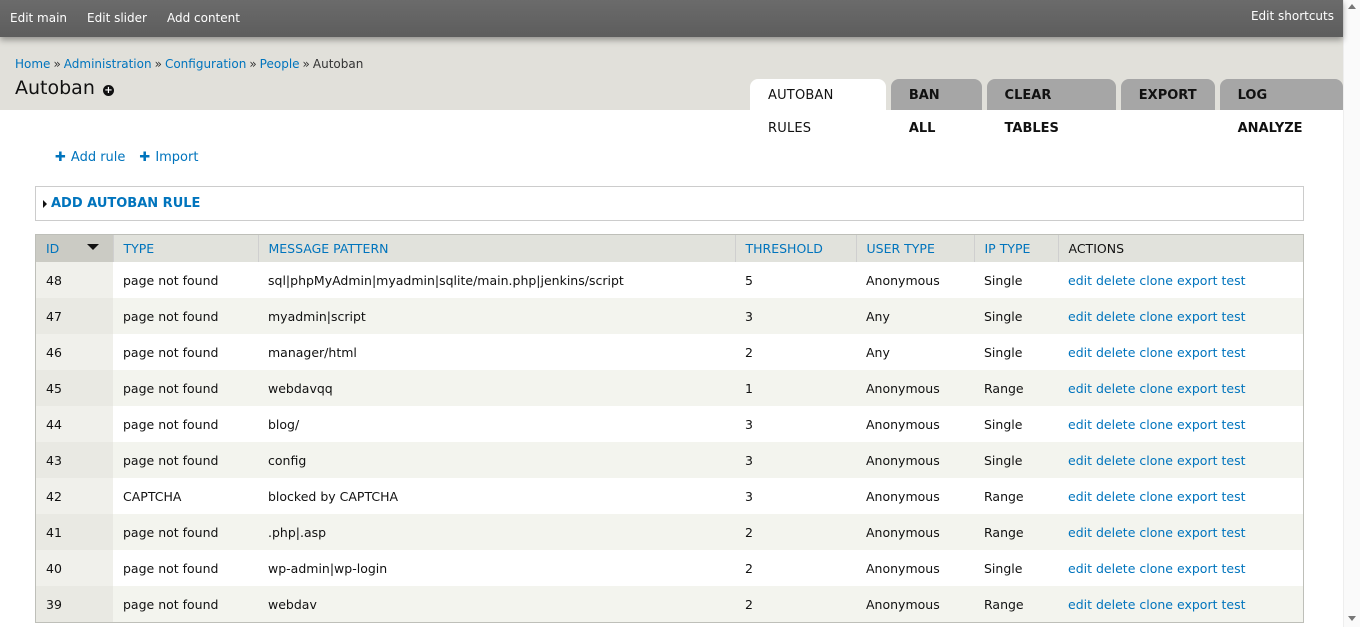 The height and width of the screenshot is (627, 1360). I want to click on breadcrumb-administration: Administration, so click(108, 64).